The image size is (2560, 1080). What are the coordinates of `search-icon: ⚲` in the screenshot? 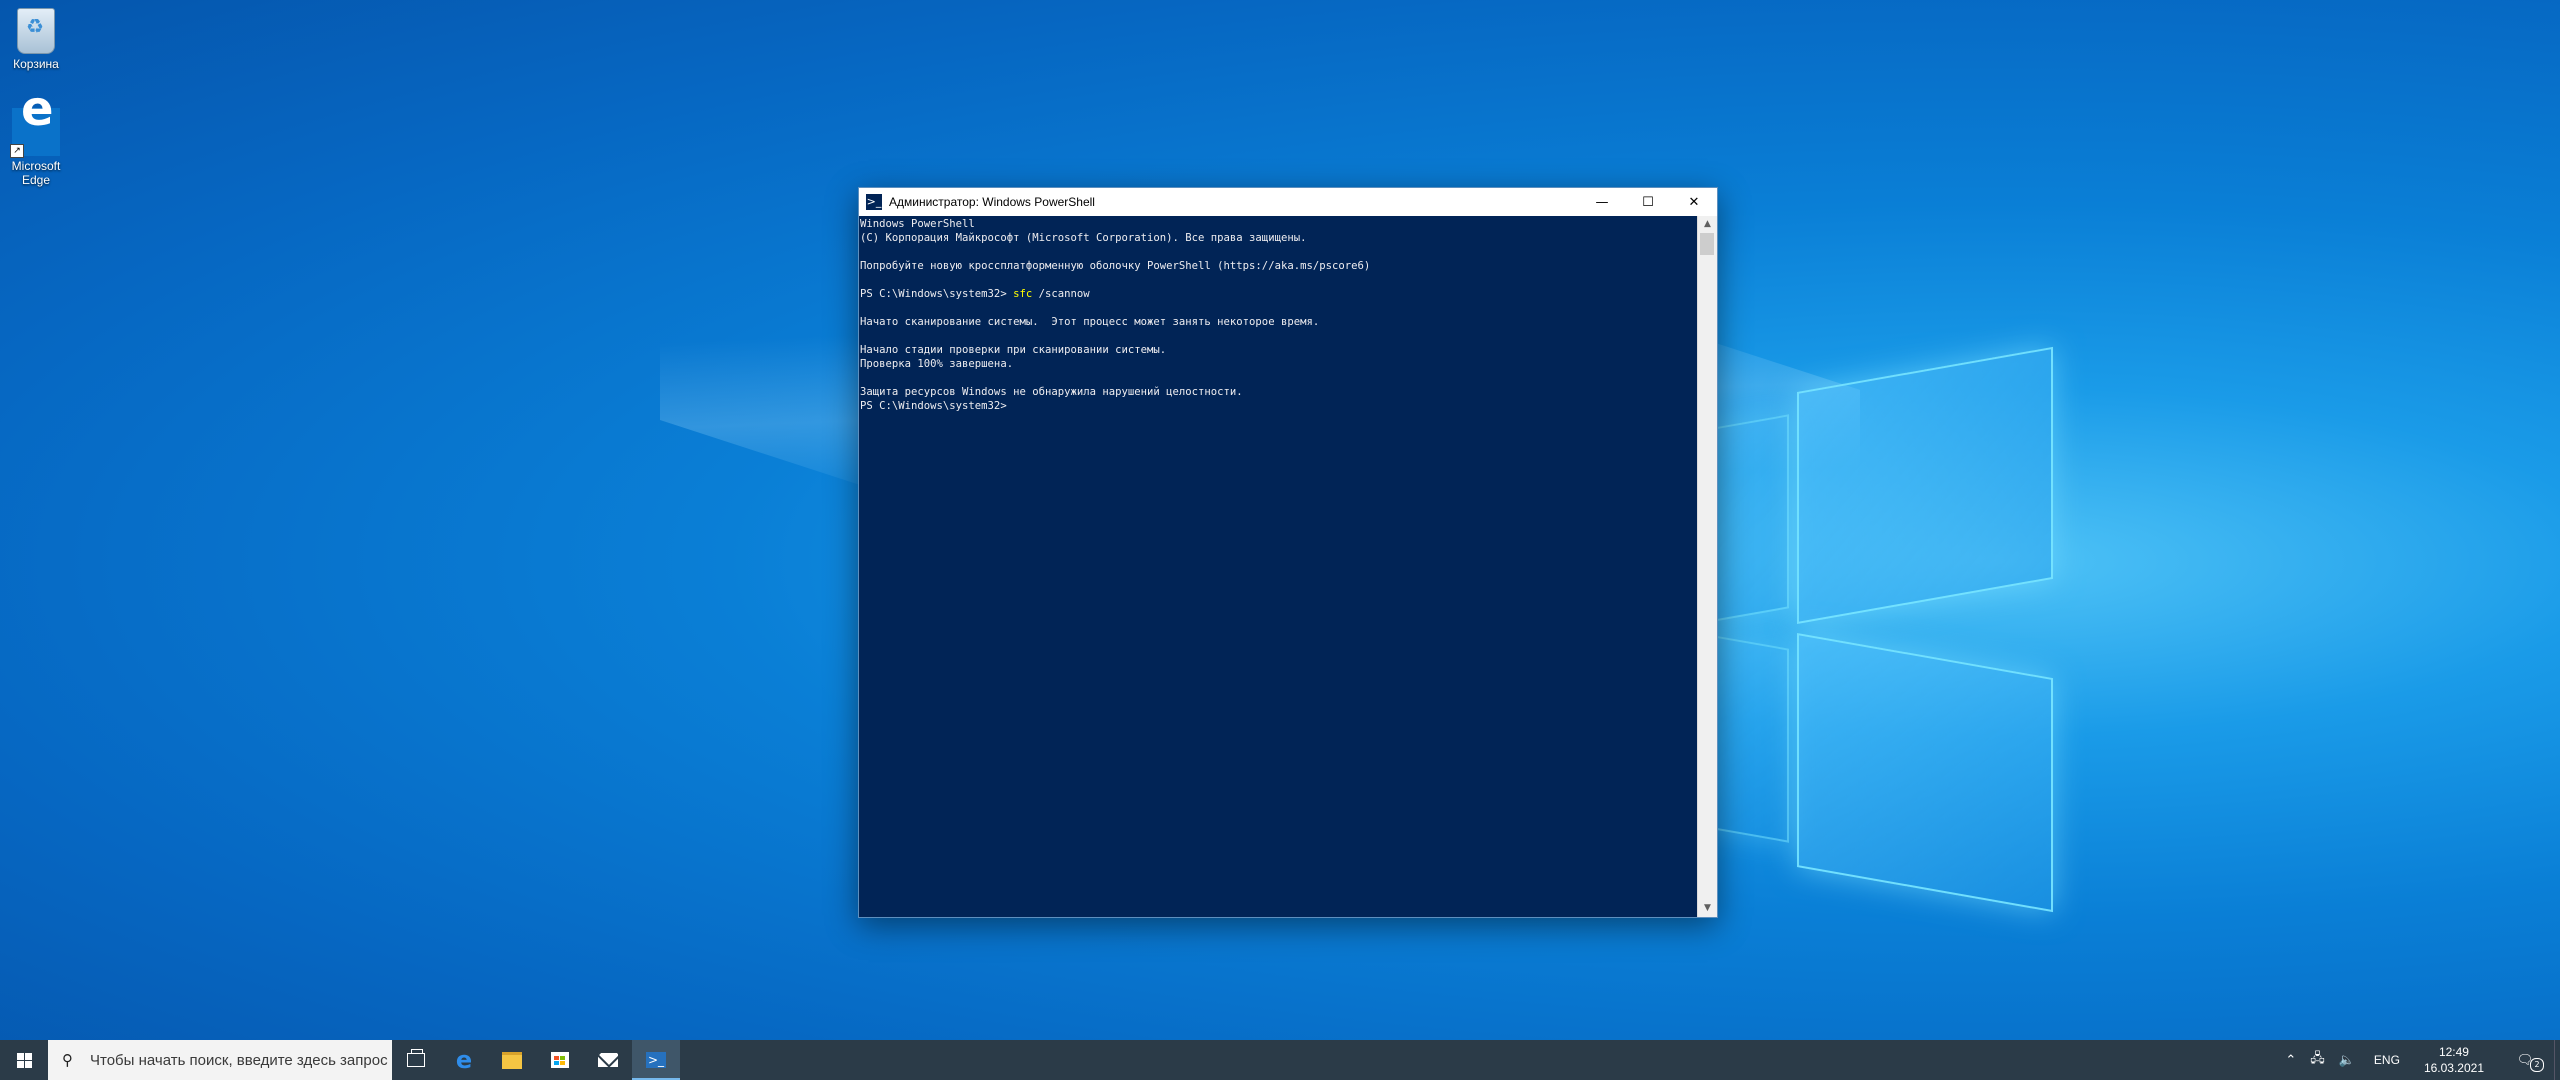 It's located at (67, 1060).